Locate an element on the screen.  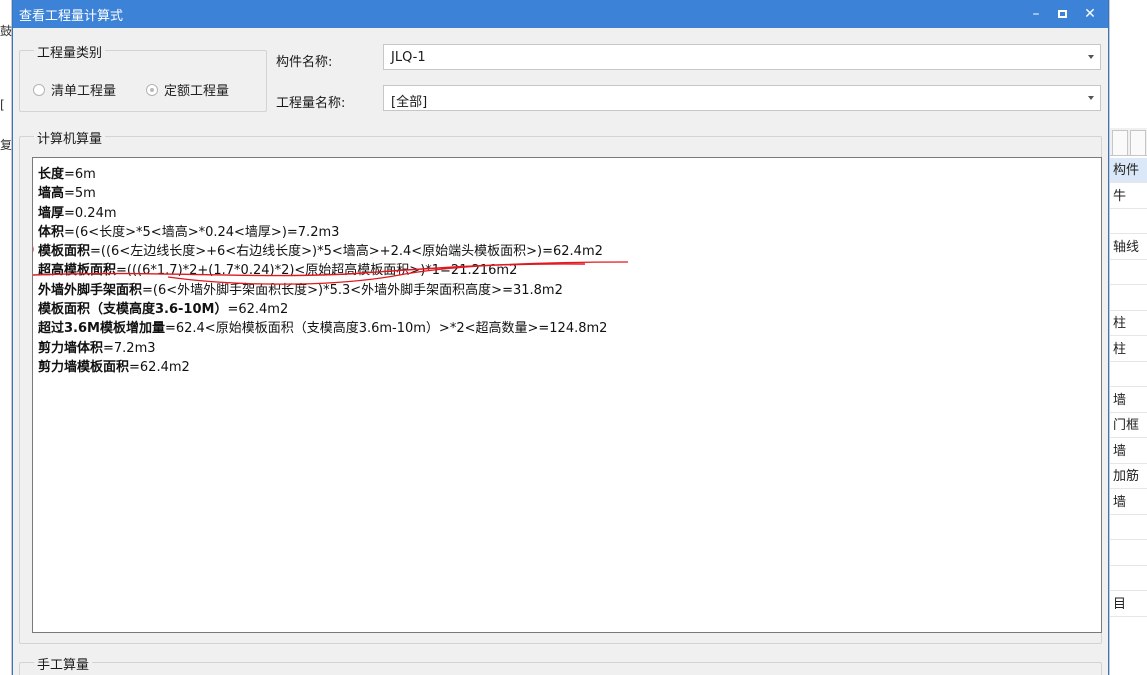
formula-name: 剪力墙体积 is located at coordinates (71, 348).